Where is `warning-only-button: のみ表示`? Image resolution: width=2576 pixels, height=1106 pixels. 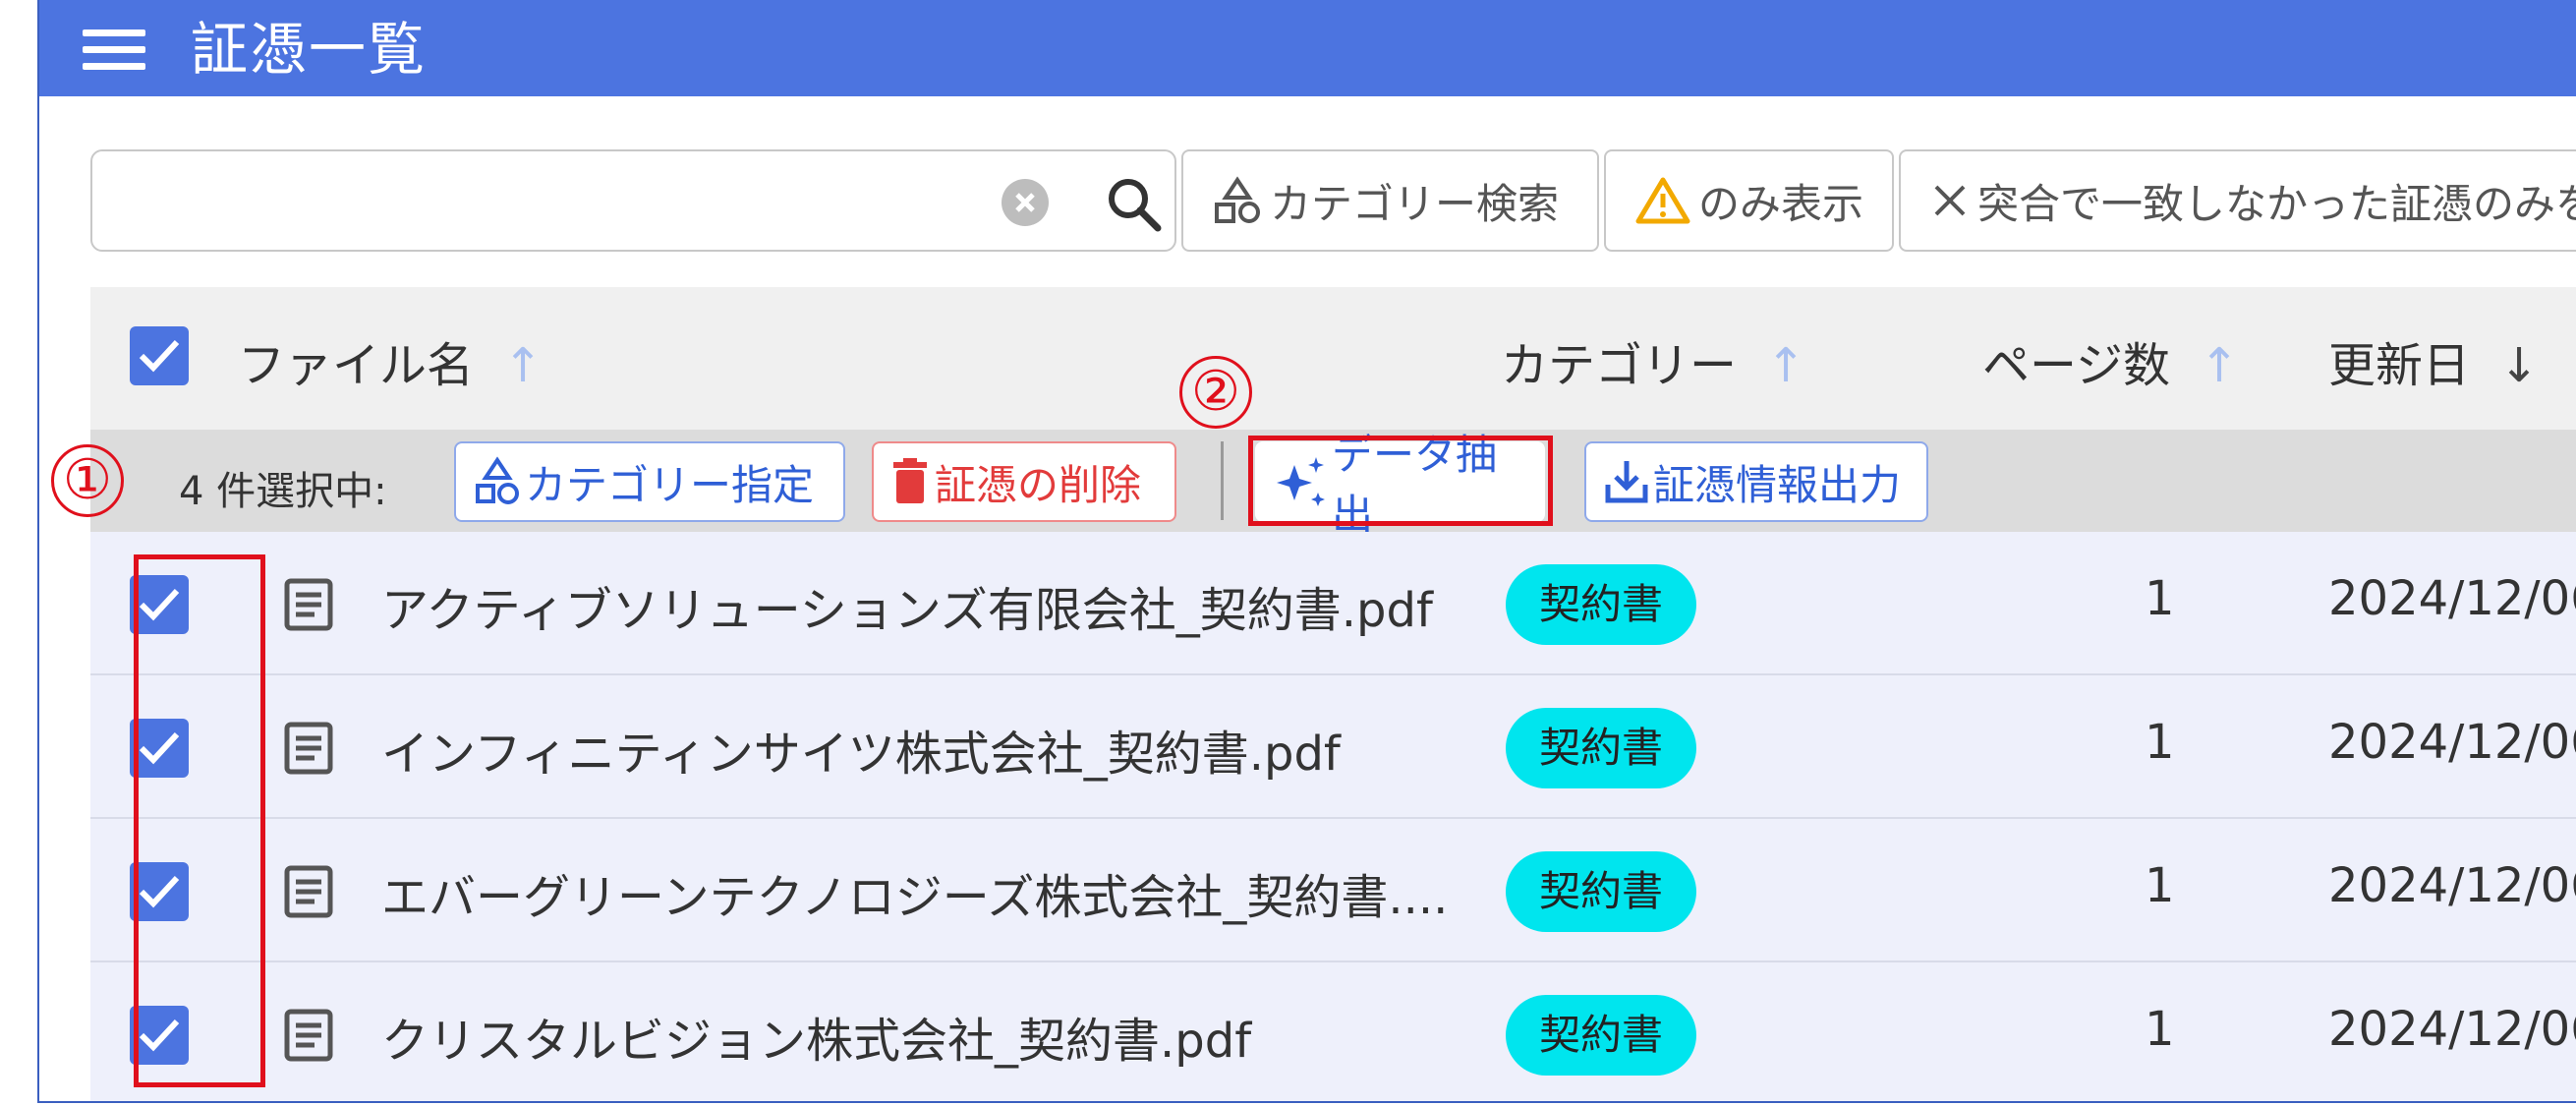 warning-only-button: のみ表示 is located at coordinates (1749, 201).